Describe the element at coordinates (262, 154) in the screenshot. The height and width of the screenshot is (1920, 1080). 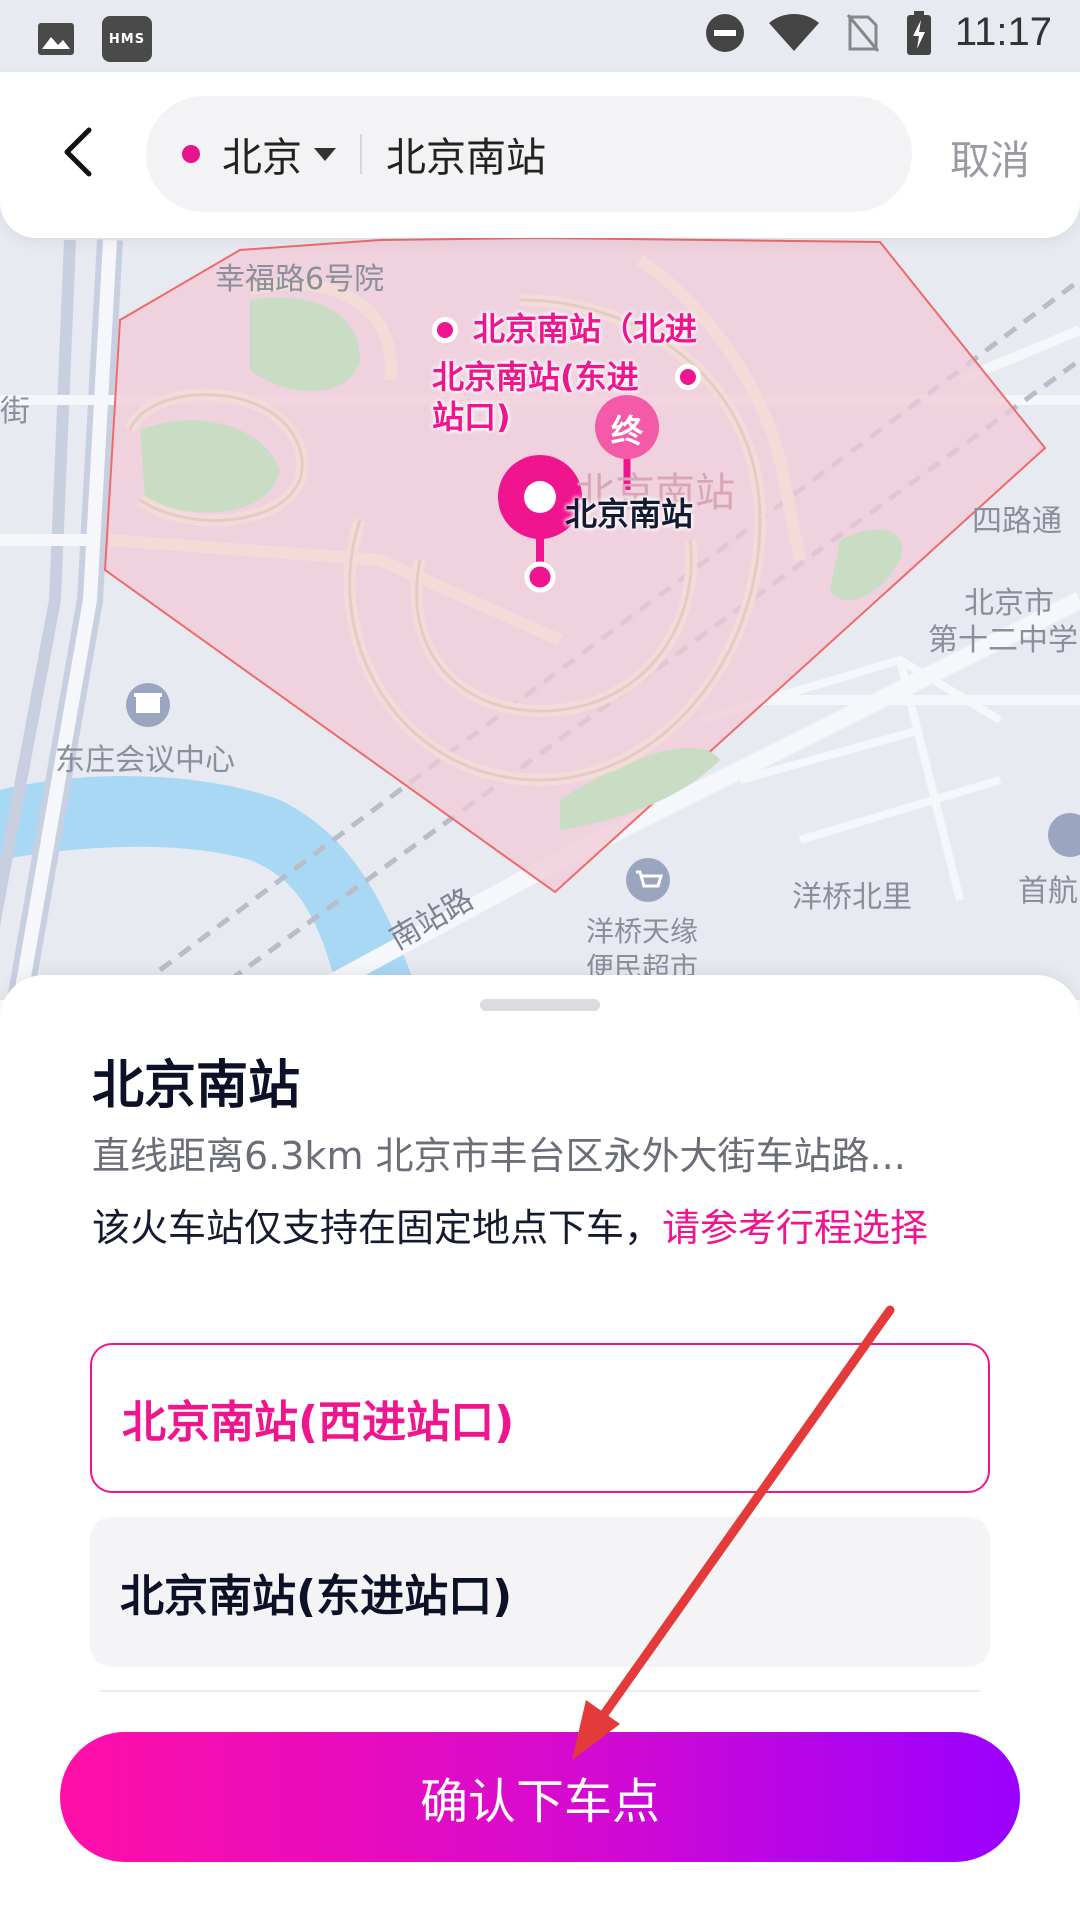
I see `city-selector: 北京` at that location.